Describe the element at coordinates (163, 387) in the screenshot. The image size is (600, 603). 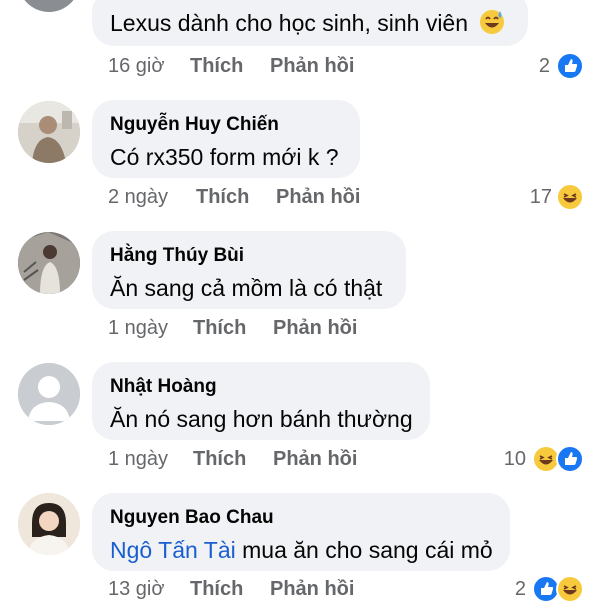
I see `author-name: Nhật Hoàng` at that location.